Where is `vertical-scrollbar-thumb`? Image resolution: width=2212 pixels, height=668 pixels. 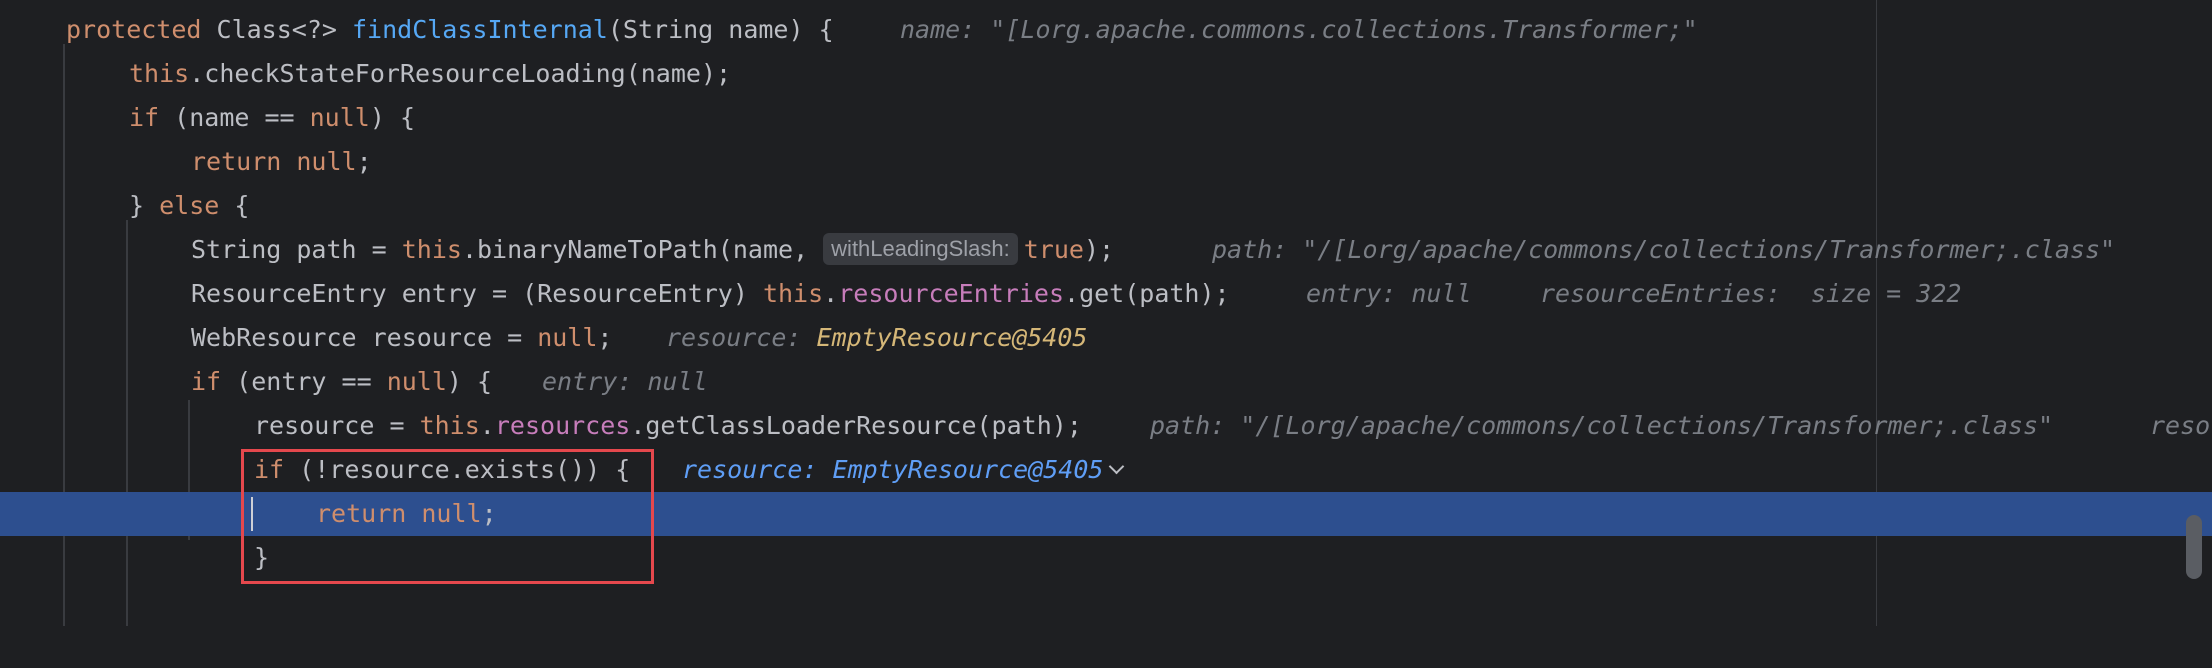
vertical-scrollbar-thumb is located at coordinates (2194, 547).